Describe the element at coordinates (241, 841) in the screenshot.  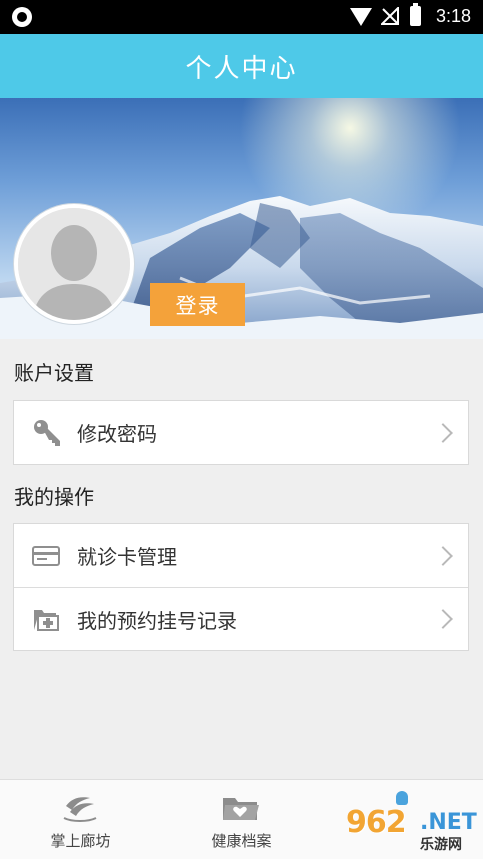
I see `nav-label-health-records: 健康档案` at that location.